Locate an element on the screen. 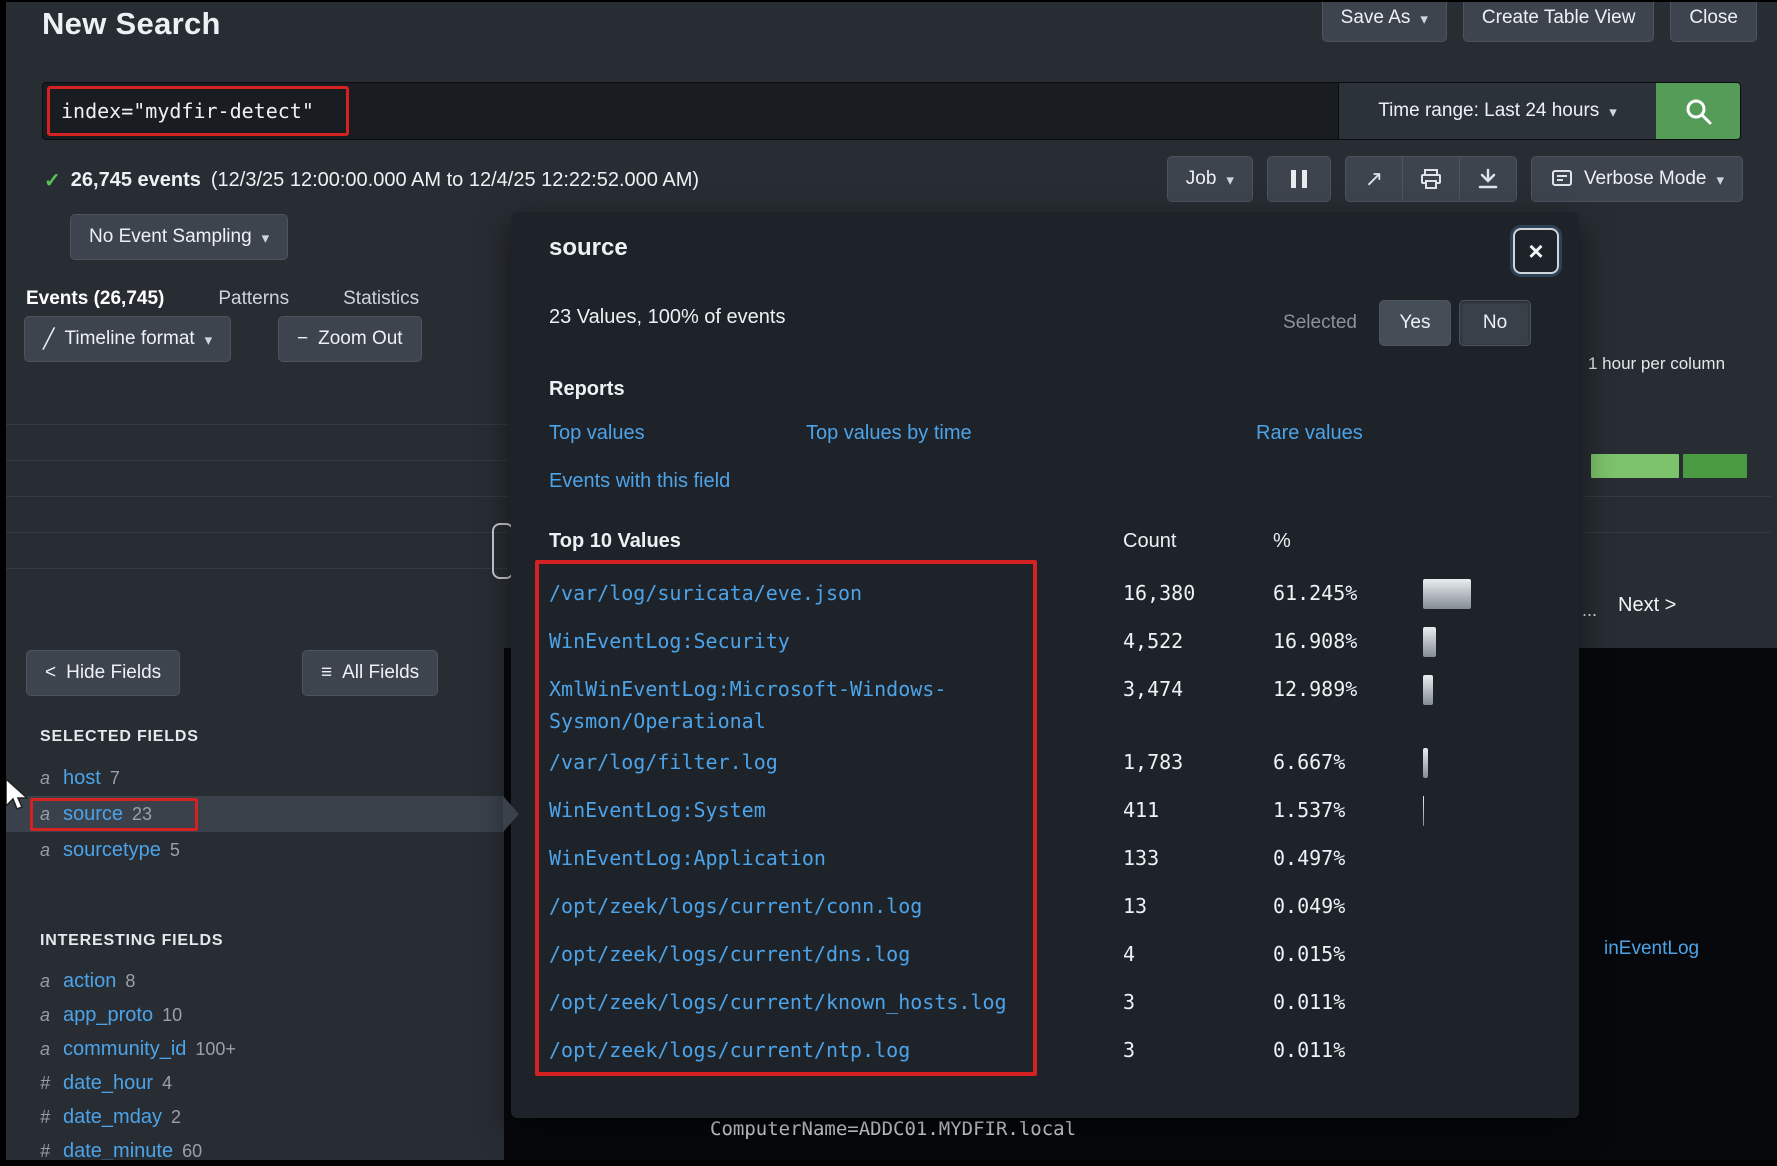 This screenshot has height=1166, width=1777. search-mode-button: Verbose Mode ▾ is located at coordinates (1636, 179).